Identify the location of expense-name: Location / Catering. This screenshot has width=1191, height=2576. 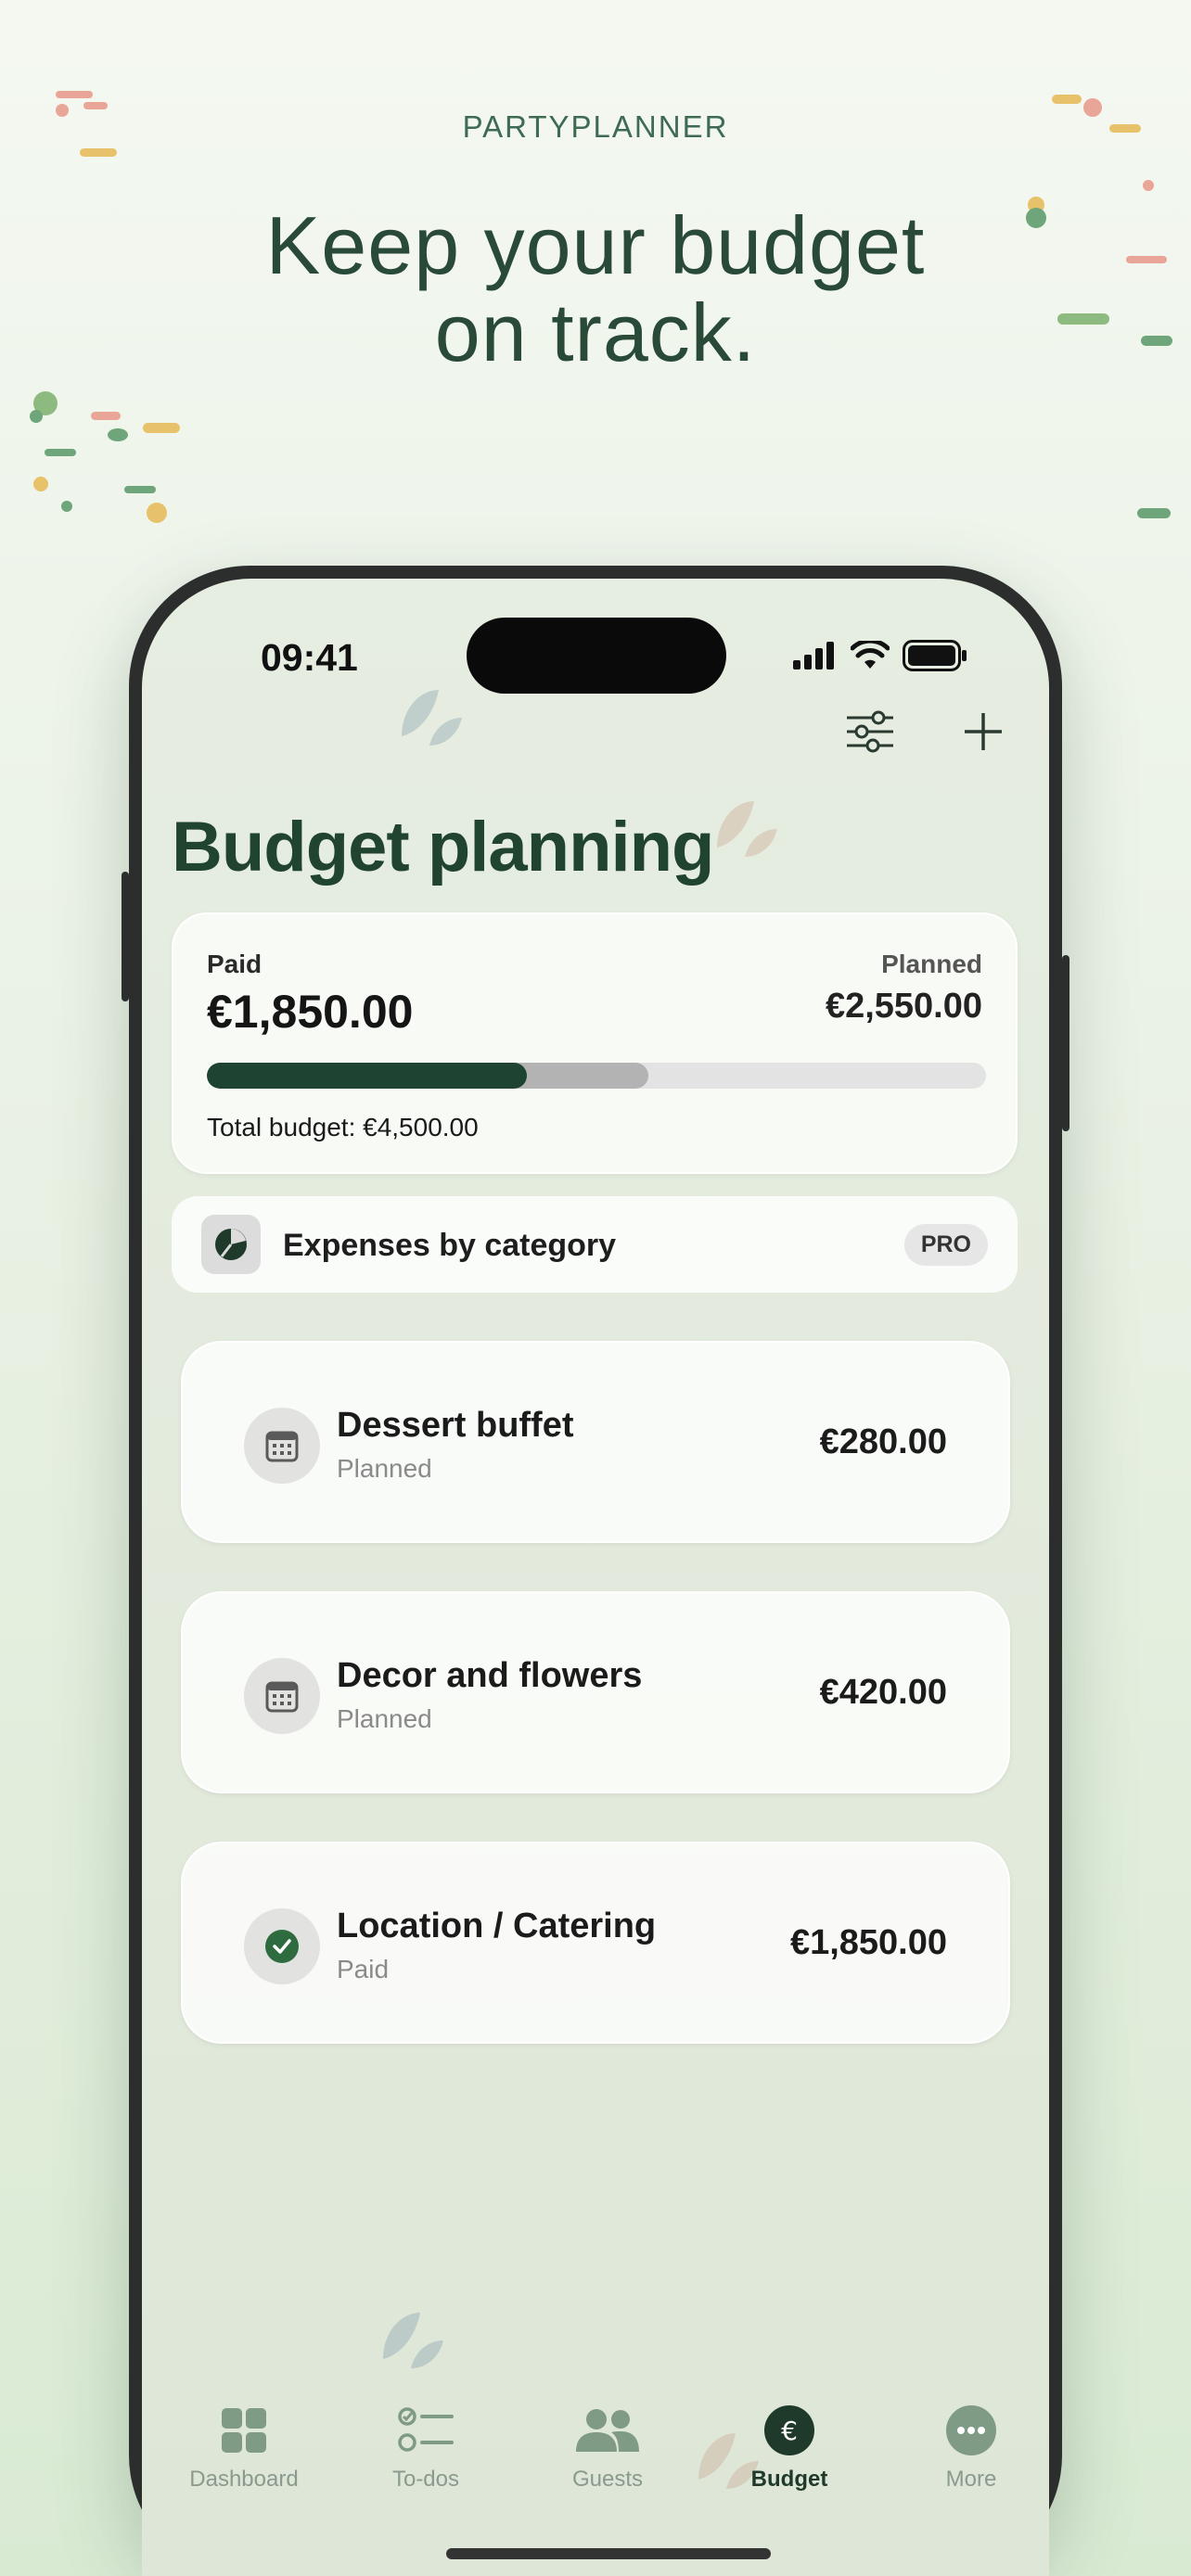
(497, 1926).